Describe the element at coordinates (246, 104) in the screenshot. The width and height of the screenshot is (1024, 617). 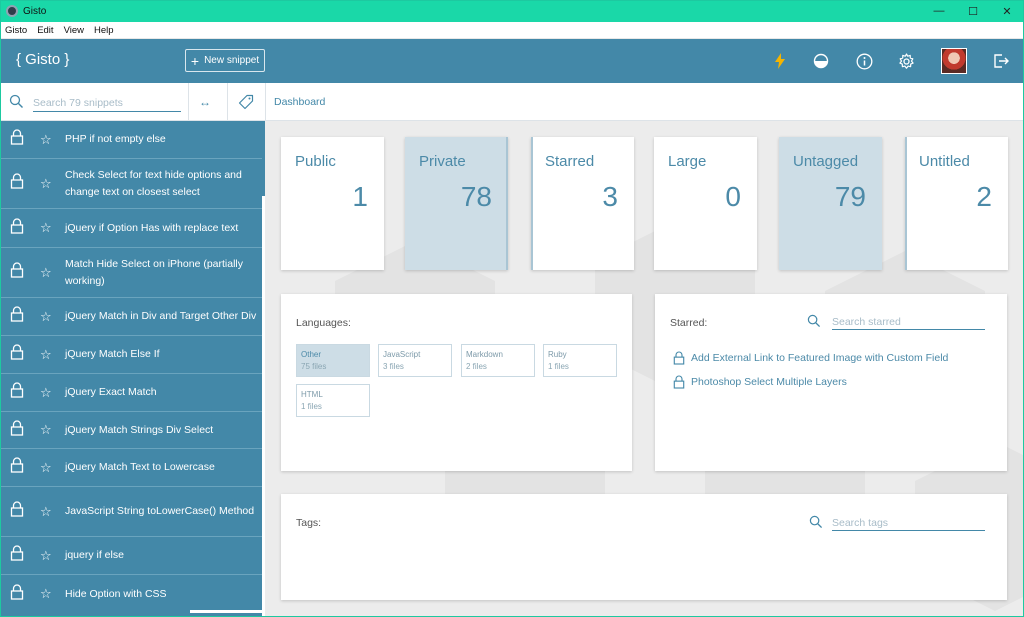
I see `tag-icon` at that location.